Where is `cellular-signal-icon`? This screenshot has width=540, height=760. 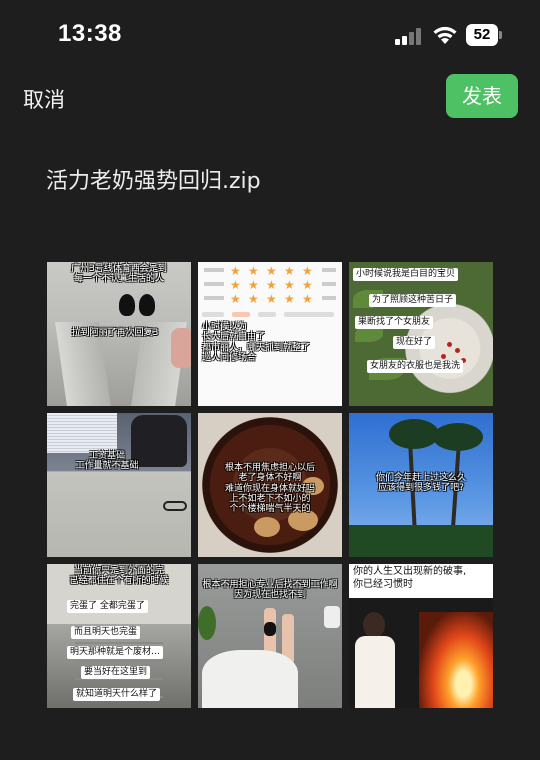 cellular-signal-icon is located at coordinates (409, 36).